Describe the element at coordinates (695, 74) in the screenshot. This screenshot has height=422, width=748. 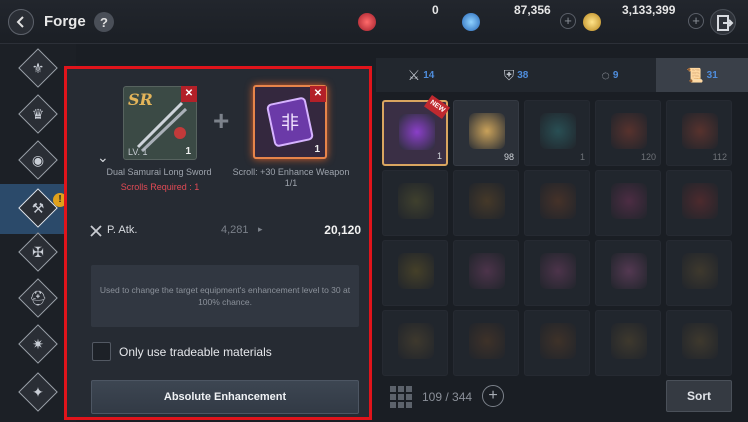
I see `scroll-icon: 📜` at that location.